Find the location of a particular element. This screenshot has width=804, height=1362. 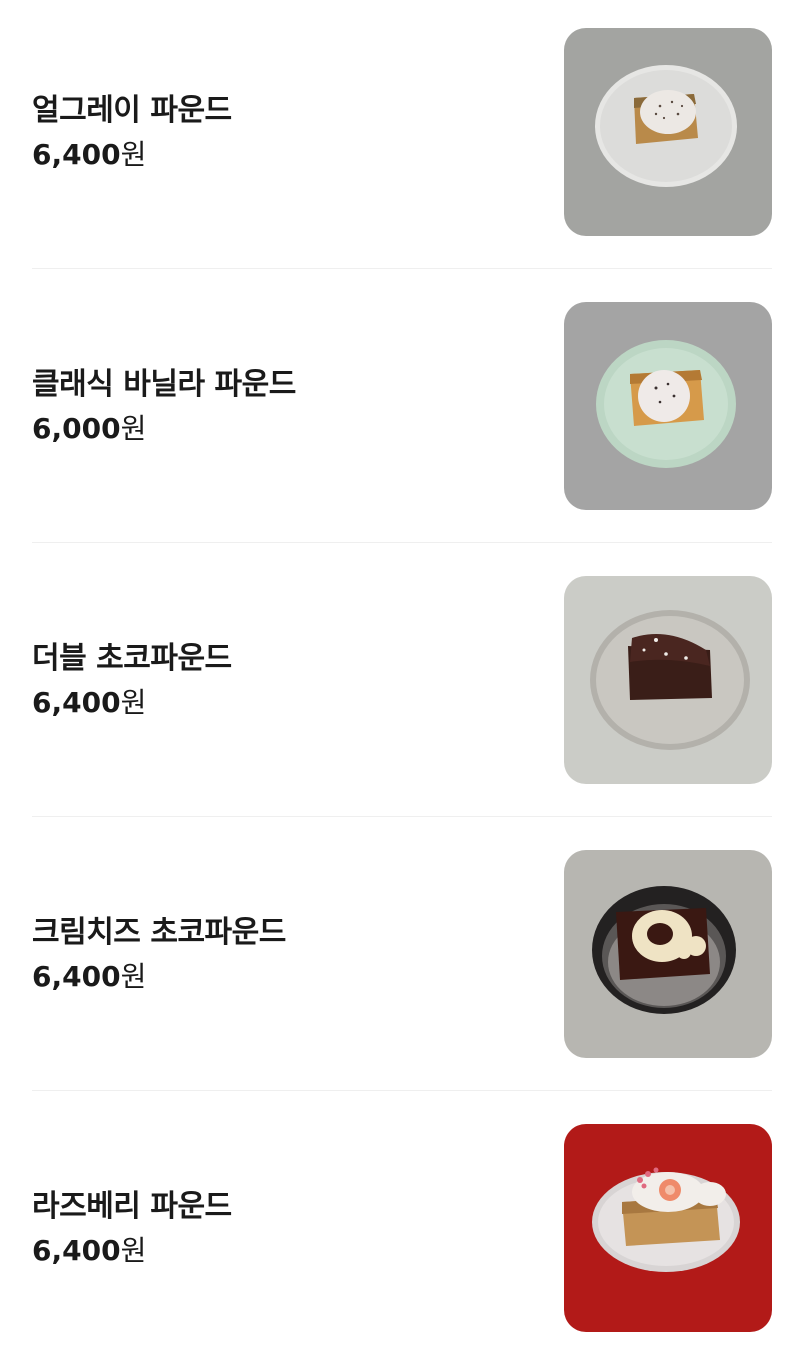

cream-cheese-choco-cake-image is located at coordinates (668, 954).